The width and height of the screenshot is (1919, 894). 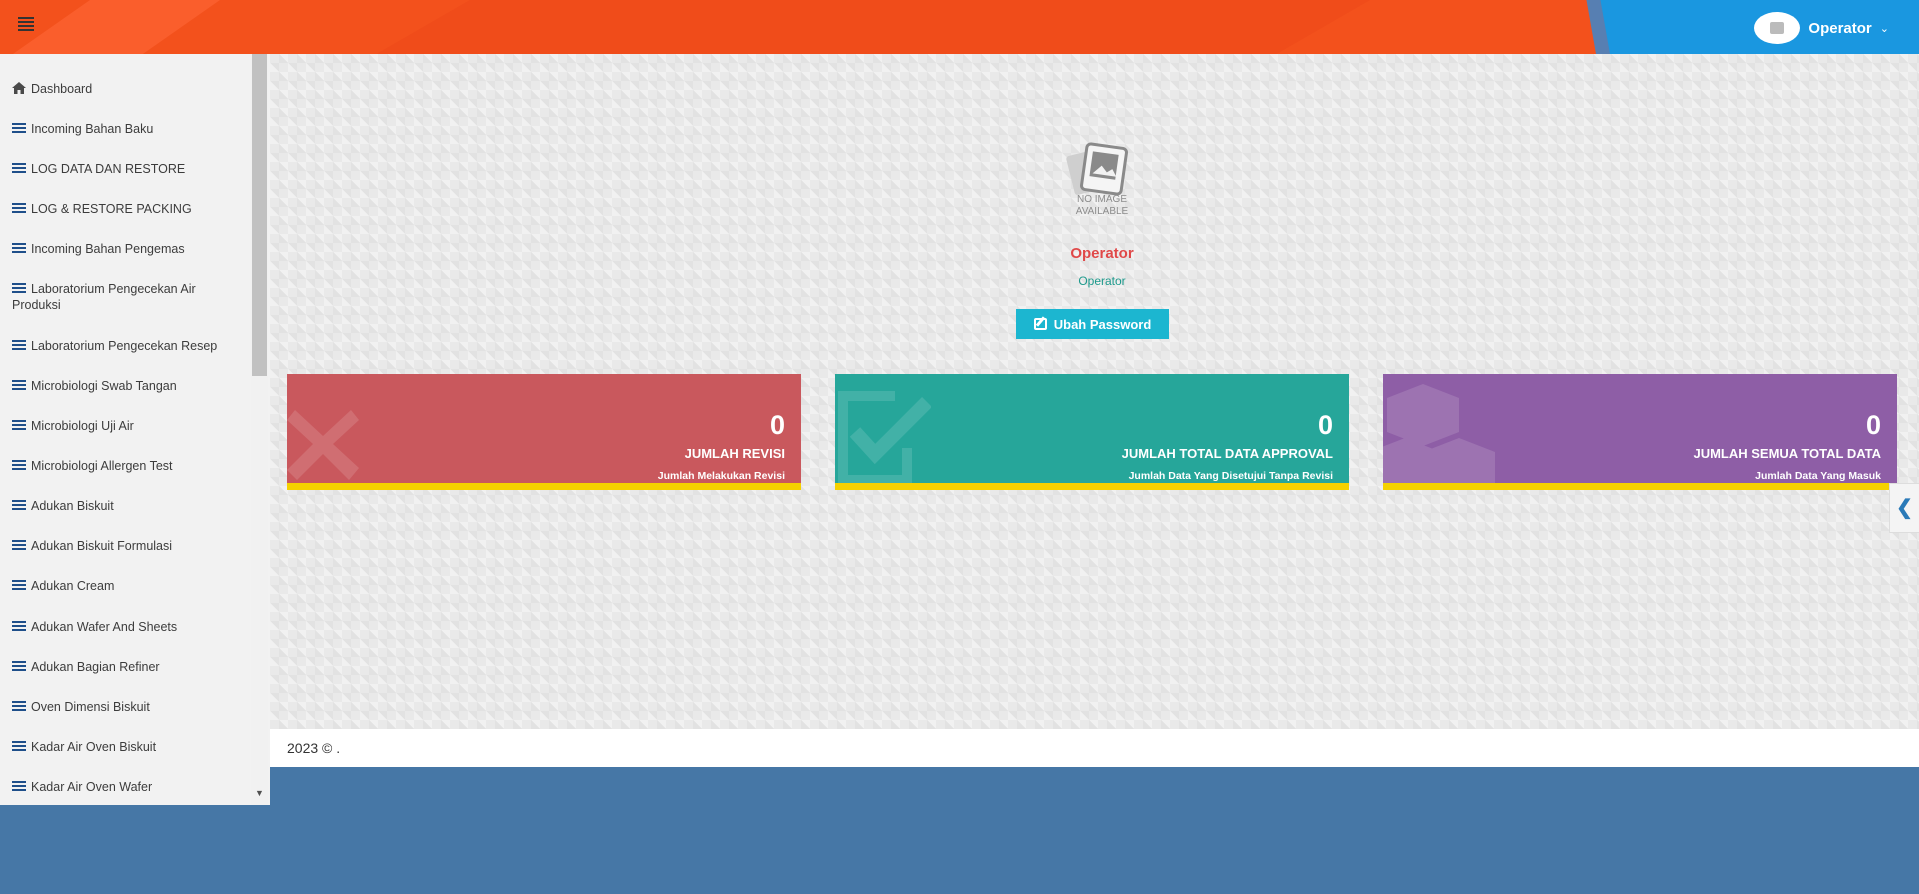 I want to click on sidebar-item-label: Adukan Biskuit Formulasi, so click(x=102, y=546).